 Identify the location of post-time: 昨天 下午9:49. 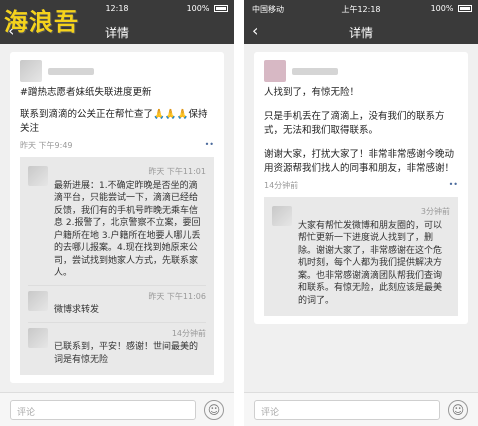
(46, 145).